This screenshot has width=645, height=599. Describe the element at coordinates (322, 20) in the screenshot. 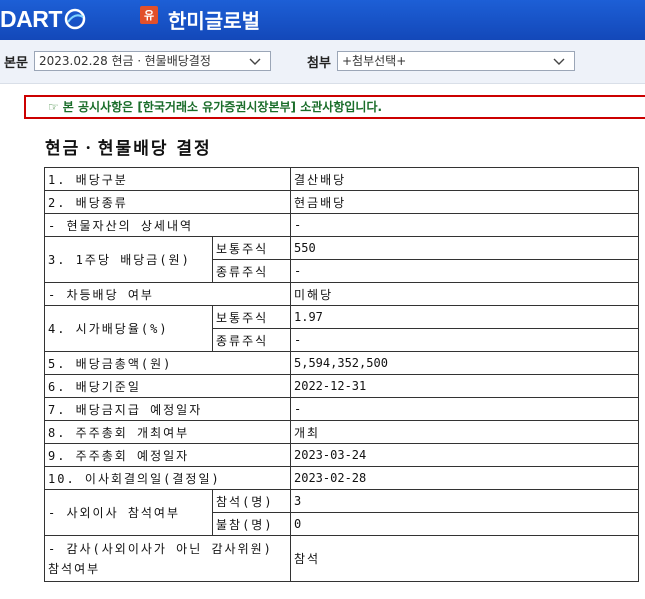

I see `top-header: DART 유 한미글로벌` at that location.